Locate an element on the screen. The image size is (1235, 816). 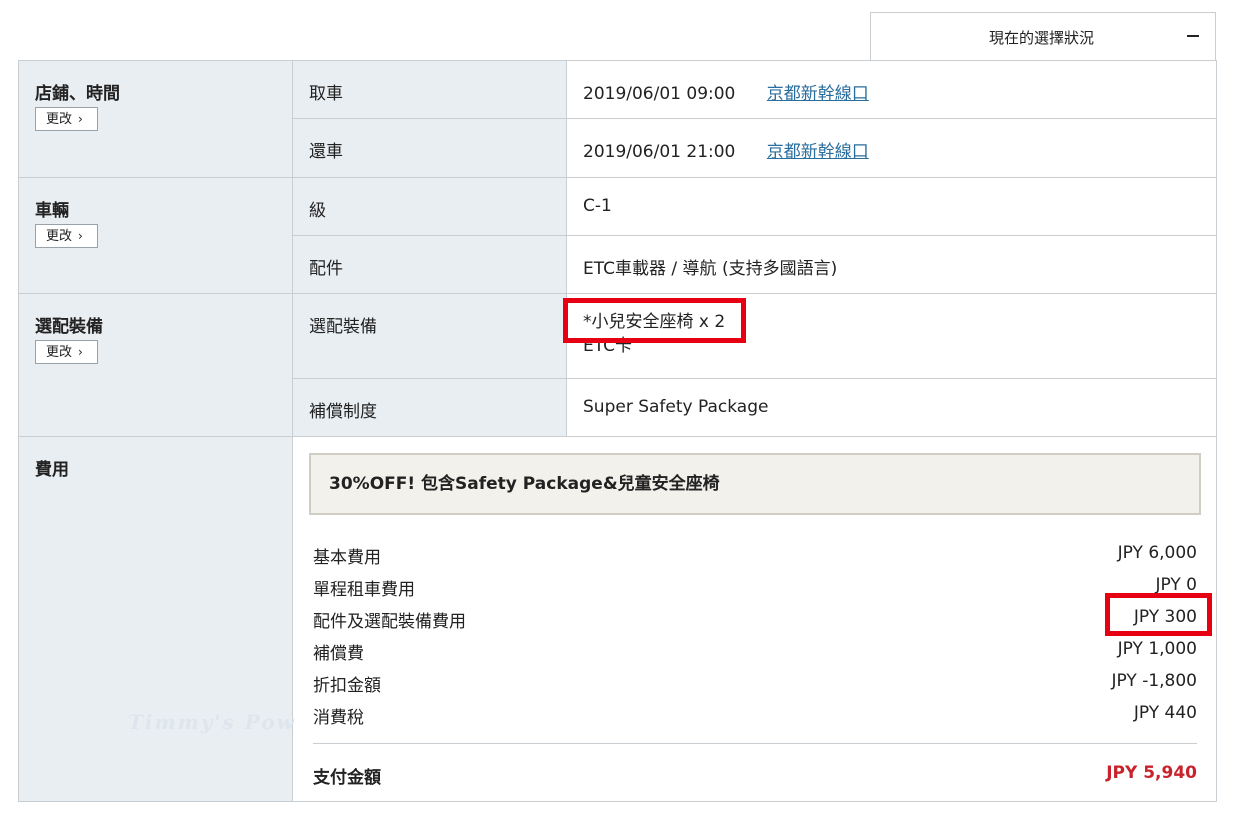
selection-status-title: 現在的選擇狀況 is located at coordinates (1042, 38).